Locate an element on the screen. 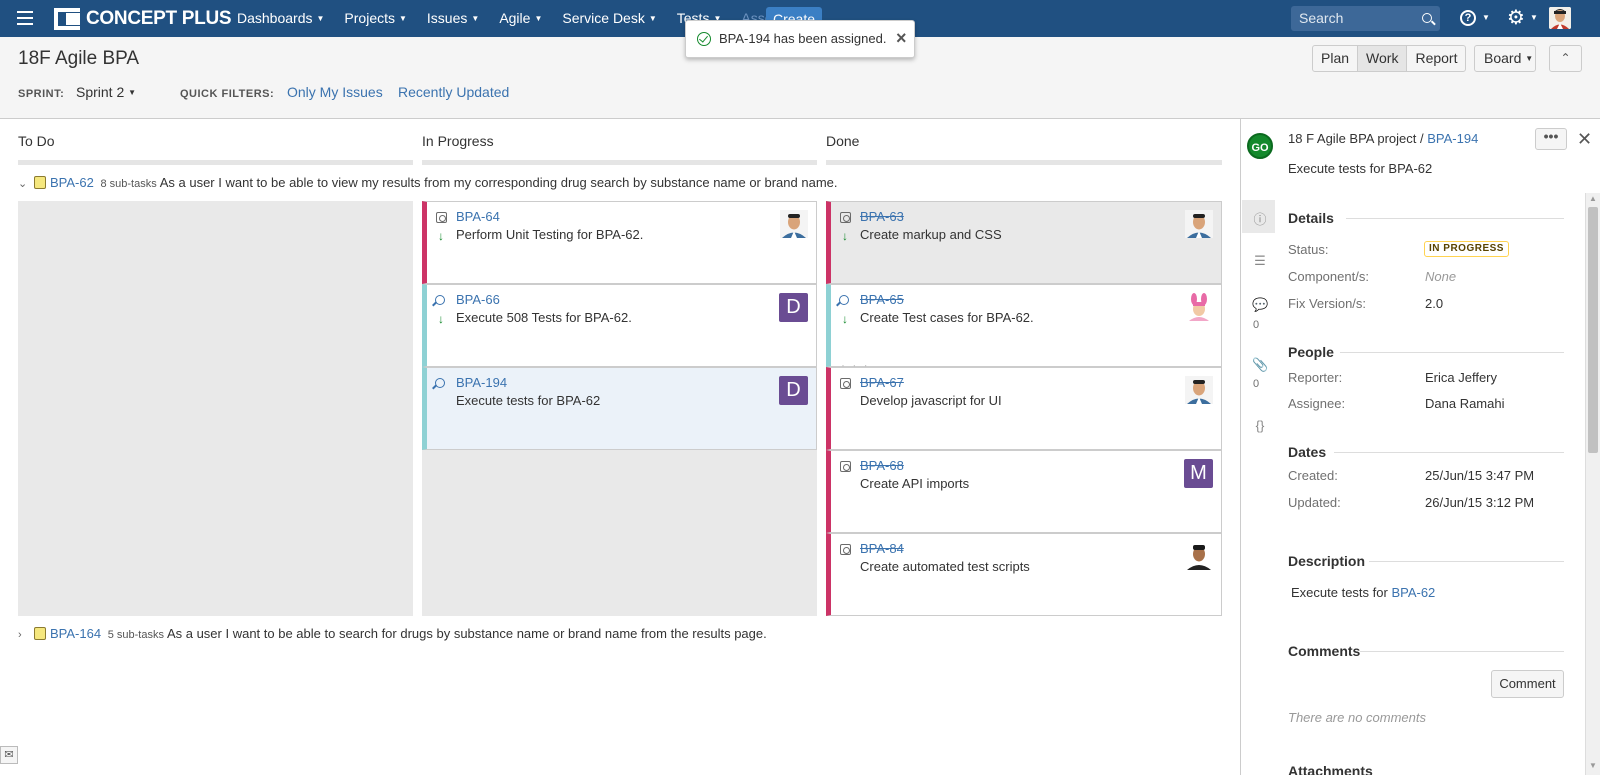 Image resolution: width=1600 pixels, height=775 pixels. column-done-bar is located at coordinates (1024, 162).